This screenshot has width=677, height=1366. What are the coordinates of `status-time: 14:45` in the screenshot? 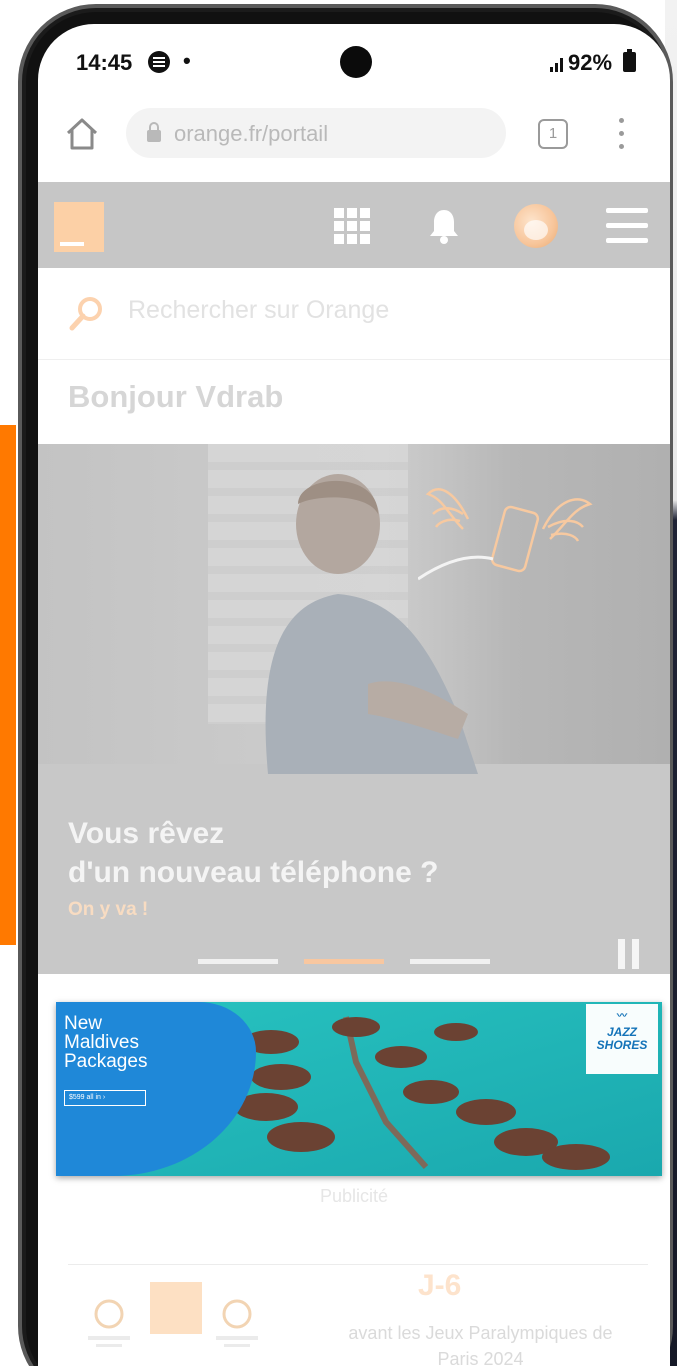 It's located at (104, 62).